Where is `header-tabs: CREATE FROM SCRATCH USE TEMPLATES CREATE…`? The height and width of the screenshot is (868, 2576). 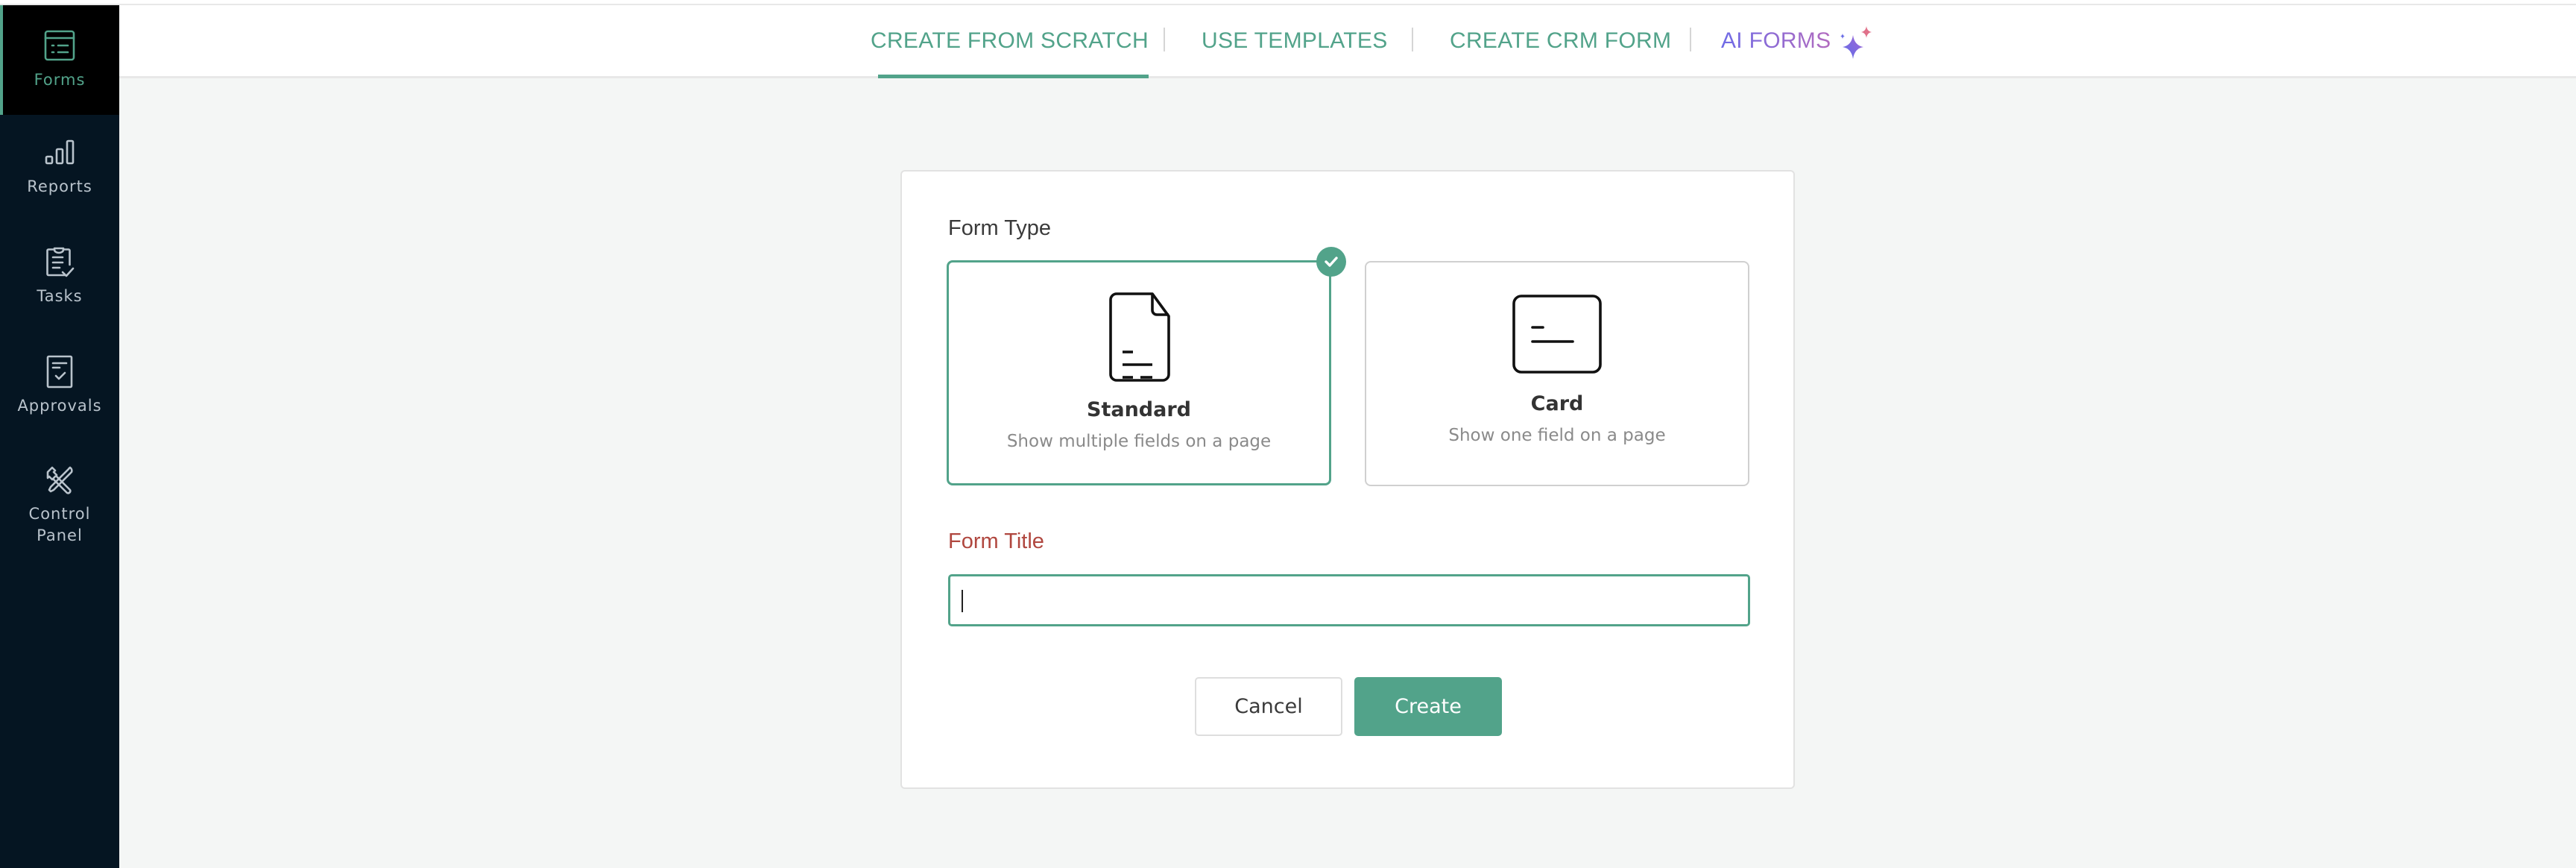
header-tabs: CREATE FROM SCRATCH USE TEMPLATES CREATE… is located at coordinates (1347, 41).